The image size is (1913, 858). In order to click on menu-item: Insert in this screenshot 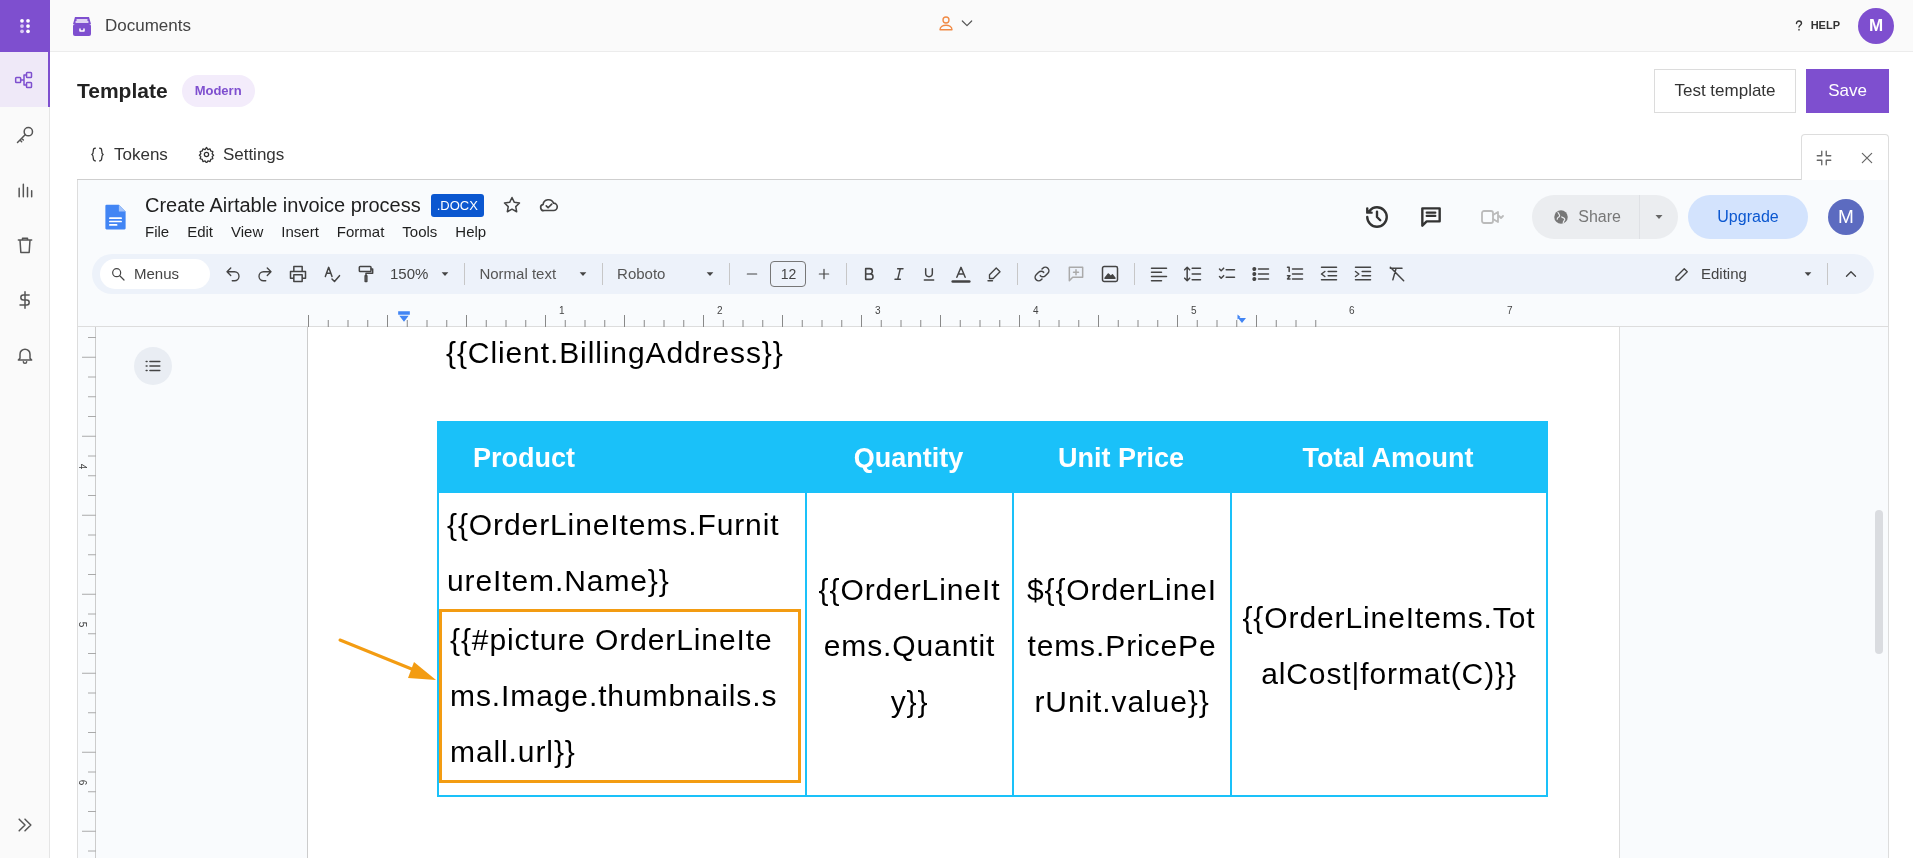, I will do `click(300, 232)`.